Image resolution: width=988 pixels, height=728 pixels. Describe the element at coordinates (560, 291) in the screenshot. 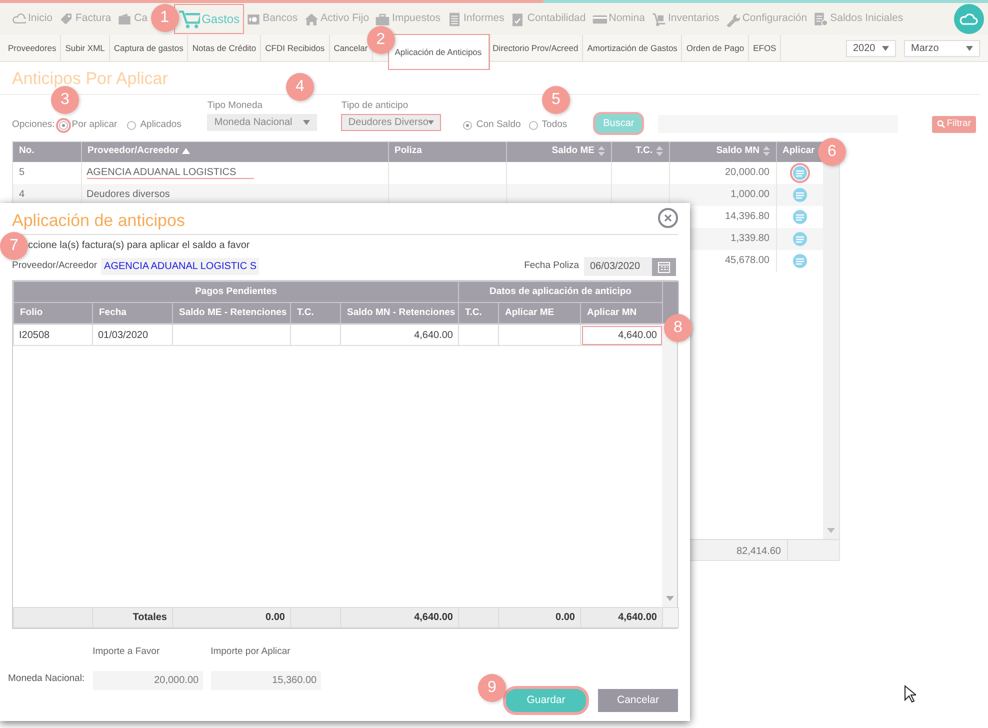

I see `group-header: Datos de aplicación de anticipo` at that location.